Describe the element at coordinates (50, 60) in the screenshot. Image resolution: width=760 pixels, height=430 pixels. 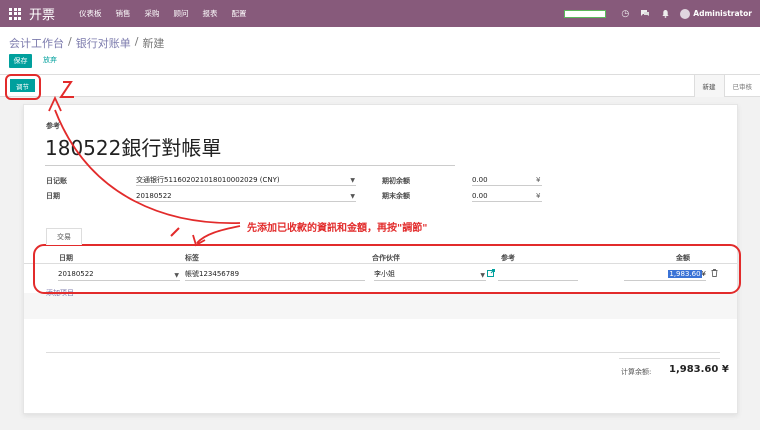
I see `discard-button: 放弃` at that location.